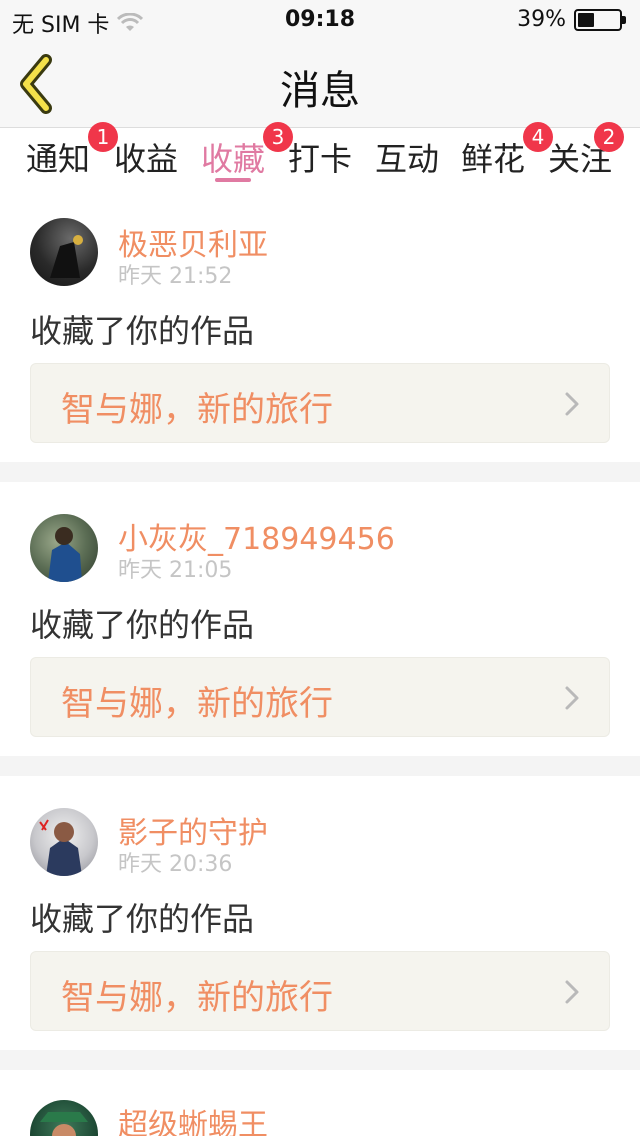  I want to click on tab-earnings: 收益, so click(146, 159).